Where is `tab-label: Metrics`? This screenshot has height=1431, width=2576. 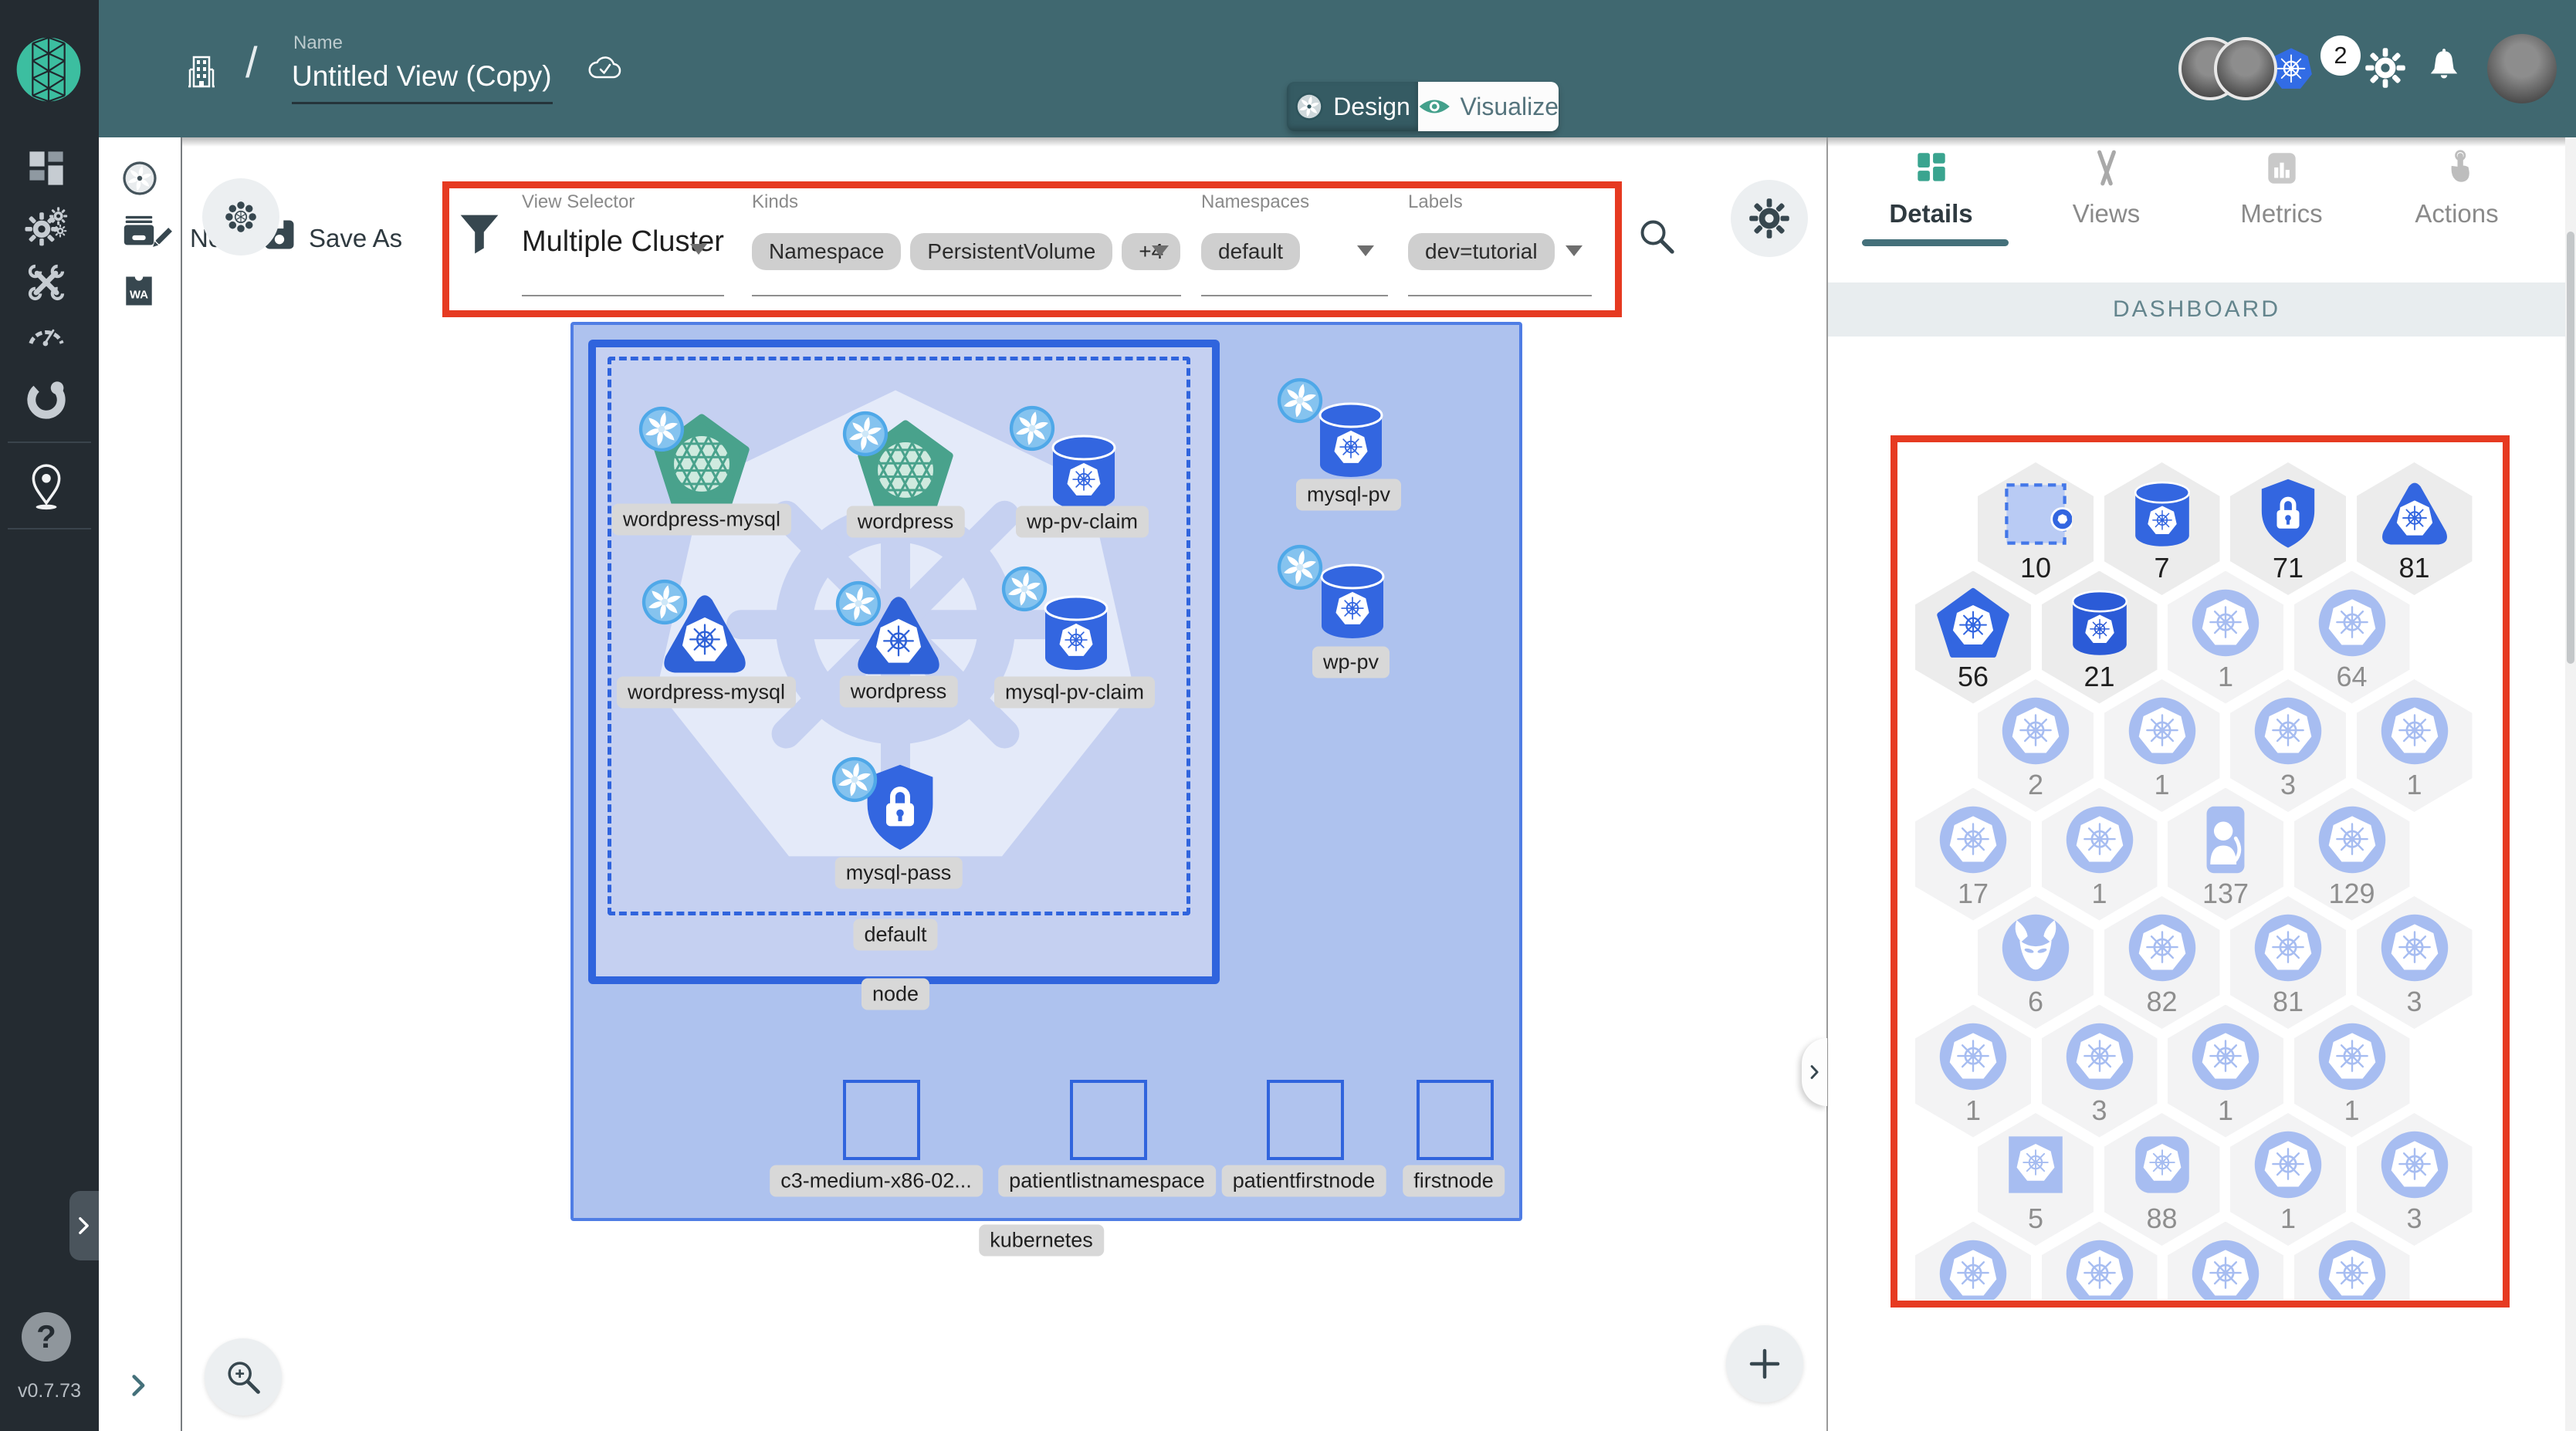 tab-label: Metrics is located at coordinates (2281, 213).